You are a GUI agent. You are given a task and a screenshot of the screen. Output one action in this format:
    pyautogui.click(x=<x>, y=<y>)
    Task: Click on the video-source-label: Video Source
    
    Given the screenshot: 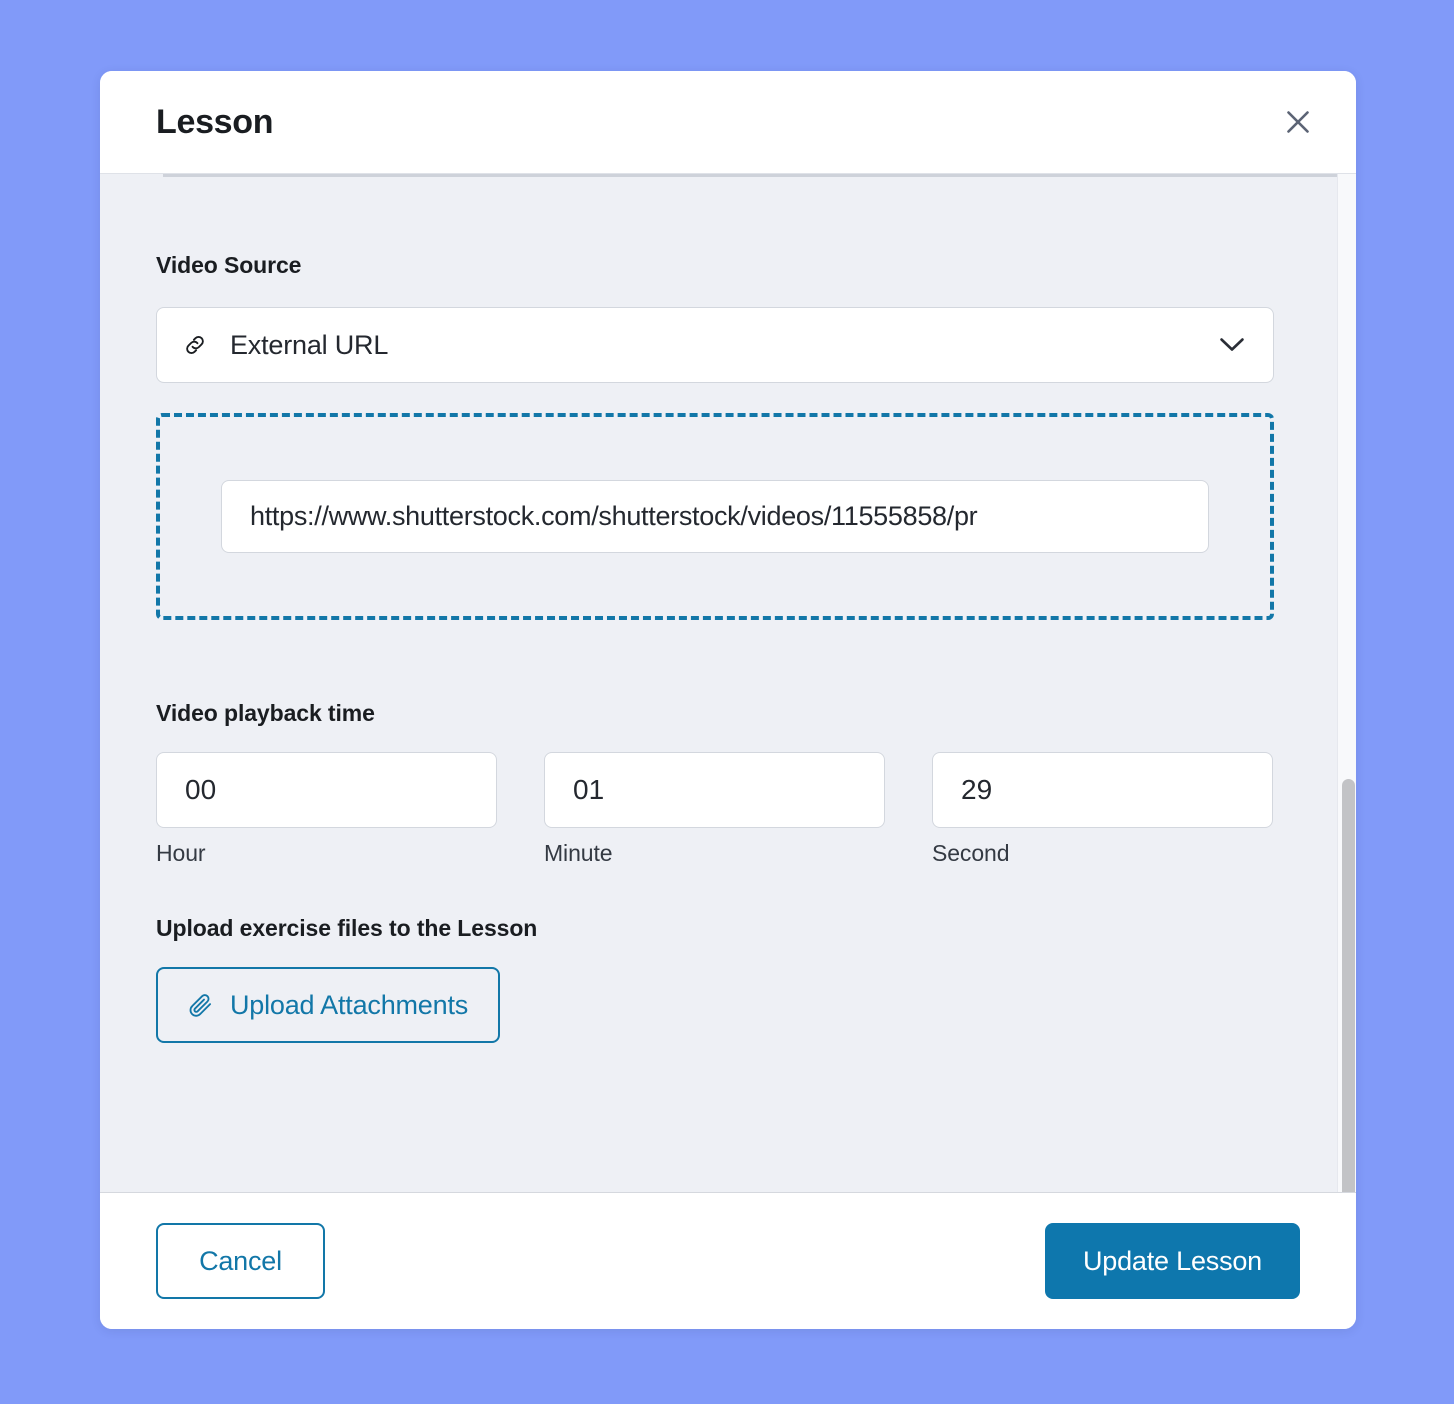 What is the action you would take?
    pyautogui.click(x=229, y=265)
    